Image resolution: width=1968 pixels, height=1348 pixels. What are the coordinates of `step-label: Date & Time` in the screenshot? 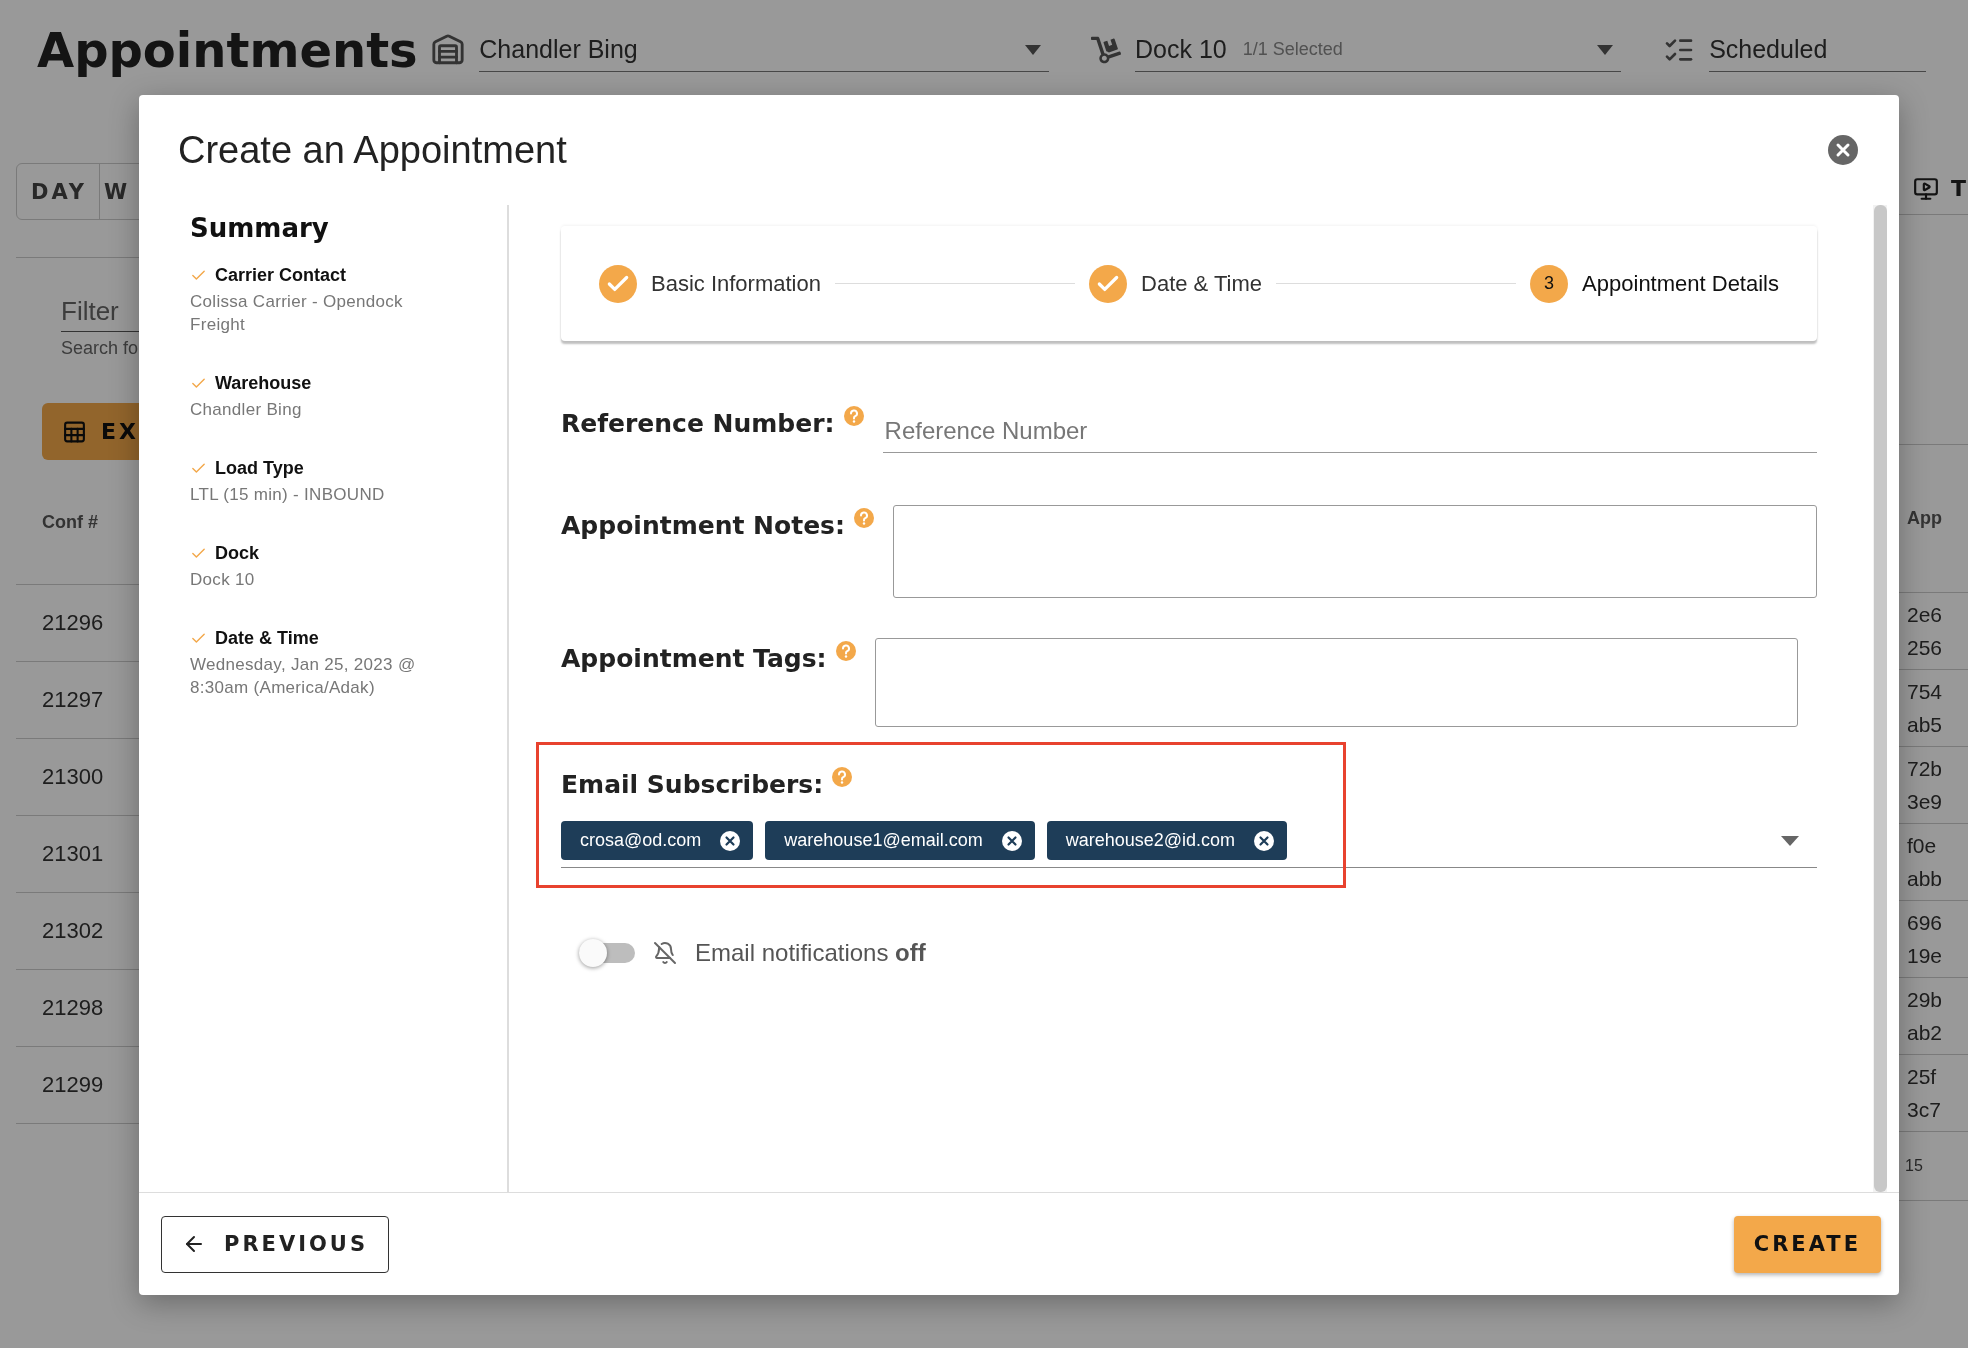 It's located at (1202, 283).